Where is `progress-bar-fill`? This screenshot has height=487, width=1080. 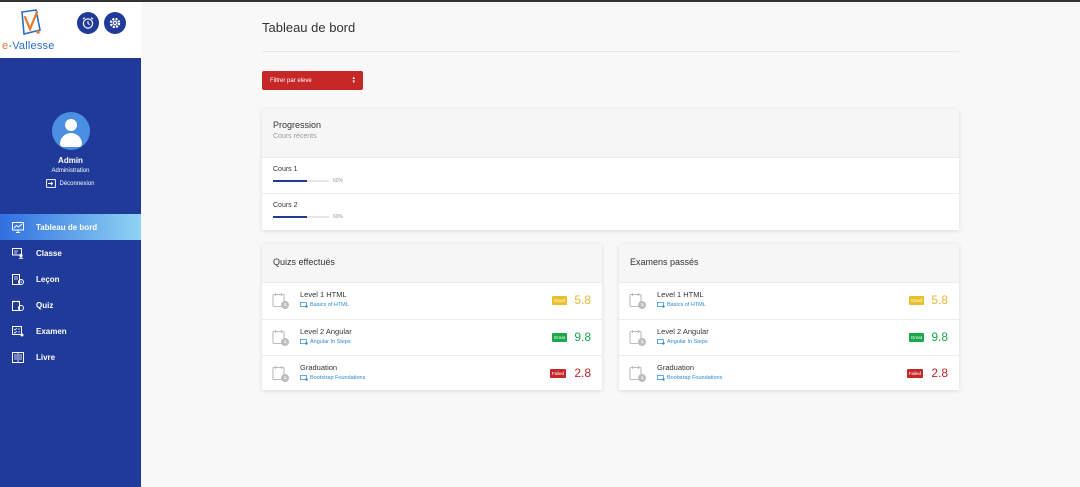 progress-bar-fill is located at coordinates (290, 181).